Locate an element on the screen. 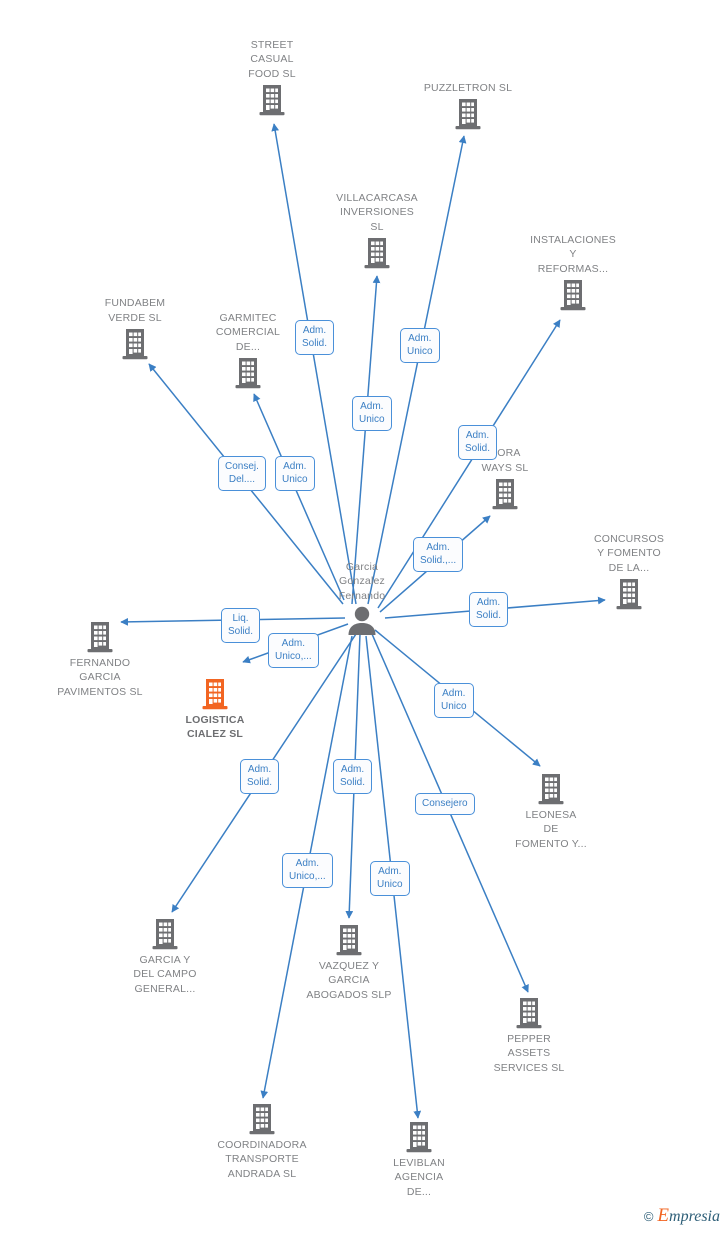 This screenshot has height=1235, width=728. node-coordinadora-transporte: COORDINADORA TRANSPORTE ANDRADA SL is located at coordinates (262, 1141).